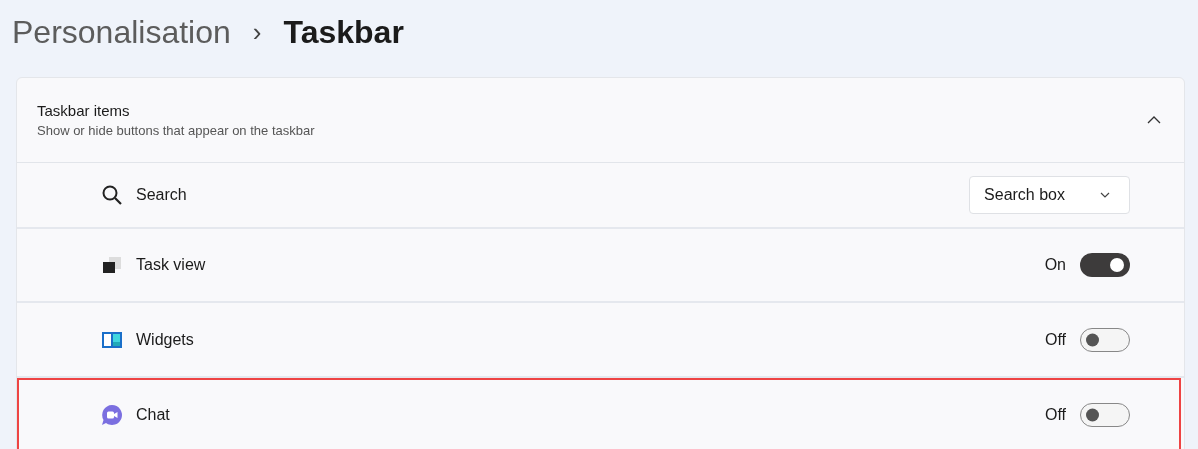 The image size is (1198, 449). What do you see at coordinates (112, 414) in the screenshot?
I see `chat-icon` at bounding box center [112, 414].